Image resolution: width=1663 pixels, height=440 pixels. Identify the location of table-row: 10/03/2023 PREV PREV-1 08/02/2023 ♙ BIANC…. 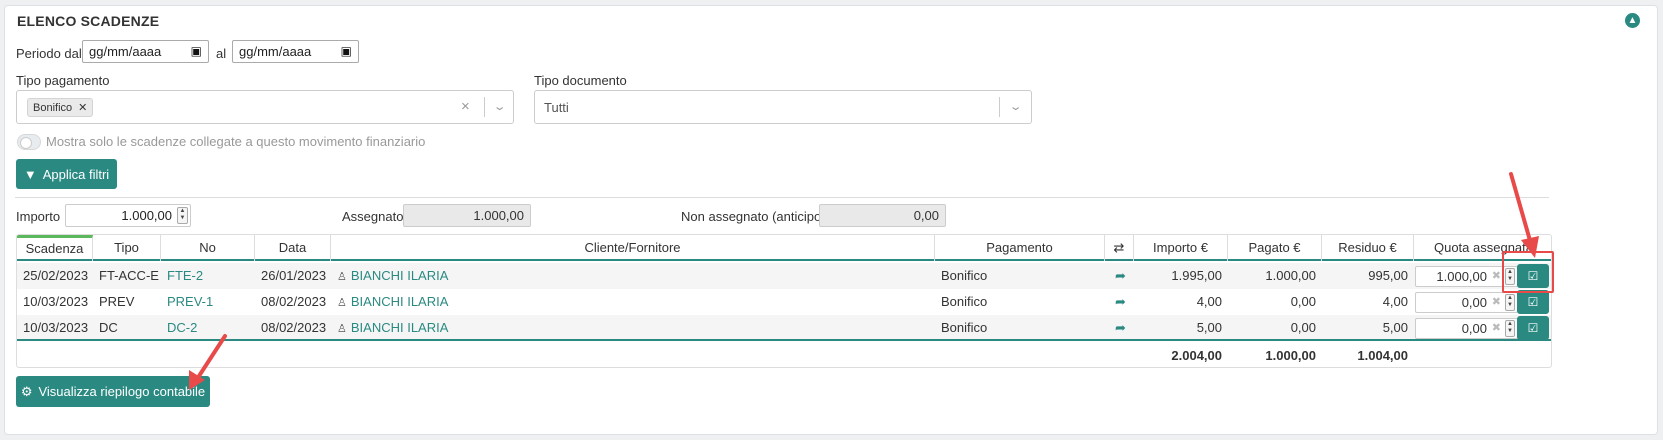
(784, 302).